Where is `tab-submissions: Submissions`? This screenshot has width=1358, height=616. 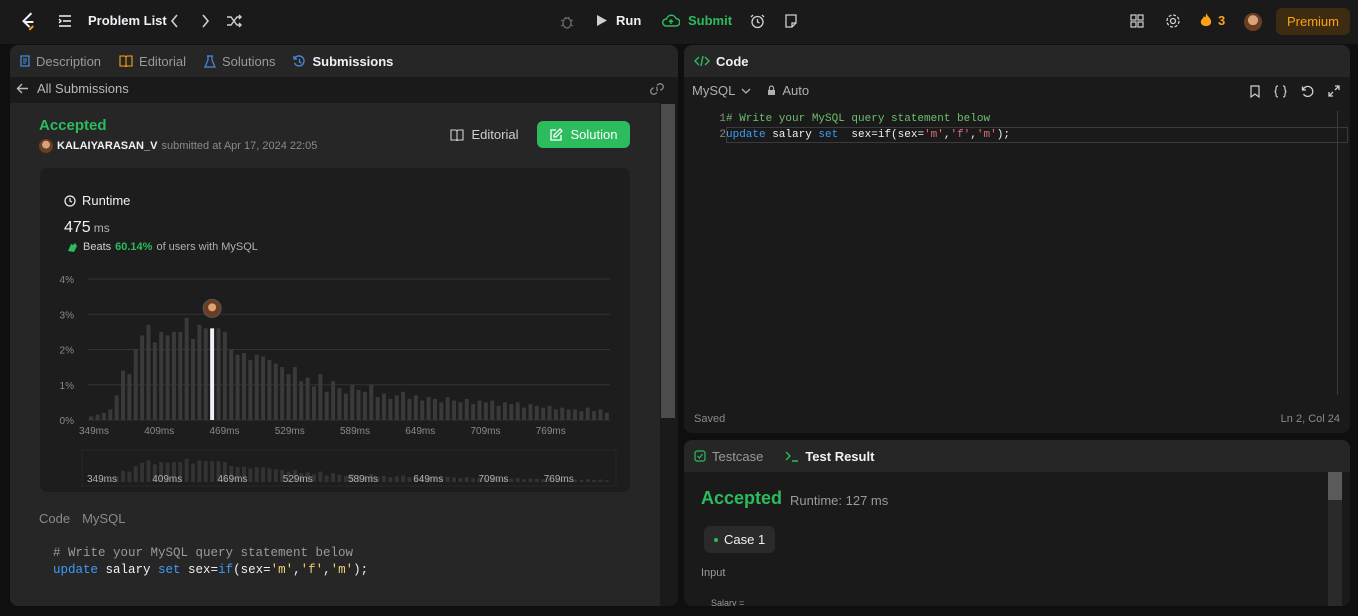
tab-submissions: Submissions is located at coordinates (343, 61).